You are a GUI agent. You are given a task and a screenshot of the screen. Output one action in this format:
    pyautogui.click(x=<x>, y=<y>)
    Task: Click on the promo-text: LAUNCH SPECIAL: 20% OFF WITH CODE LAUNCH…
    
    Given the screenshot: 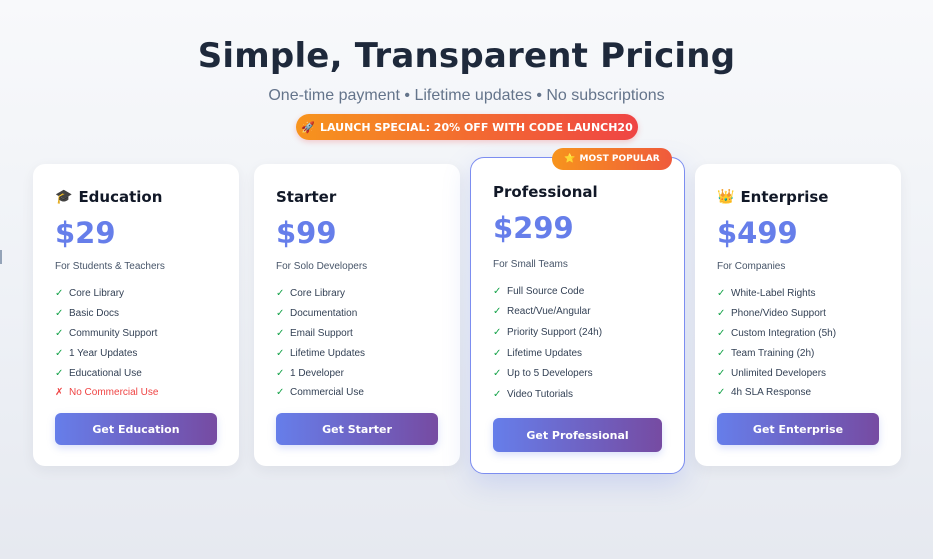 What is the action you would take?
    pyautogui.click(x=476, y=127)
    